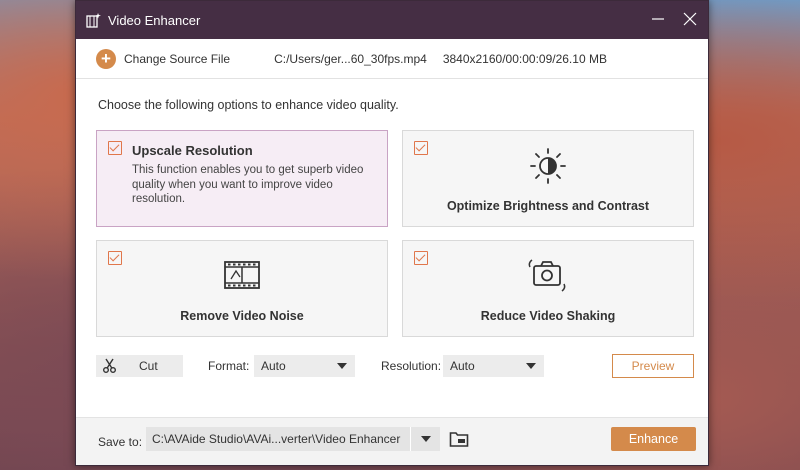  I want to click on save-to-label: Save to:, so click(120, 442).